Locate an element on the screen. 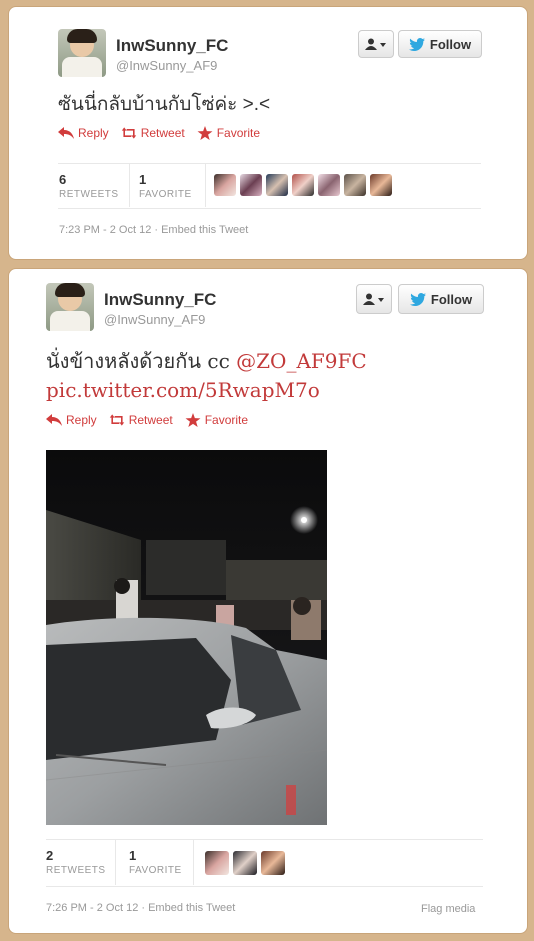 This screenshot has height=941, width=534. tweet-timestamp: 7:23 PM - 2 Oct 12 · Embed this Tweet is located at coordinates (153, 230).